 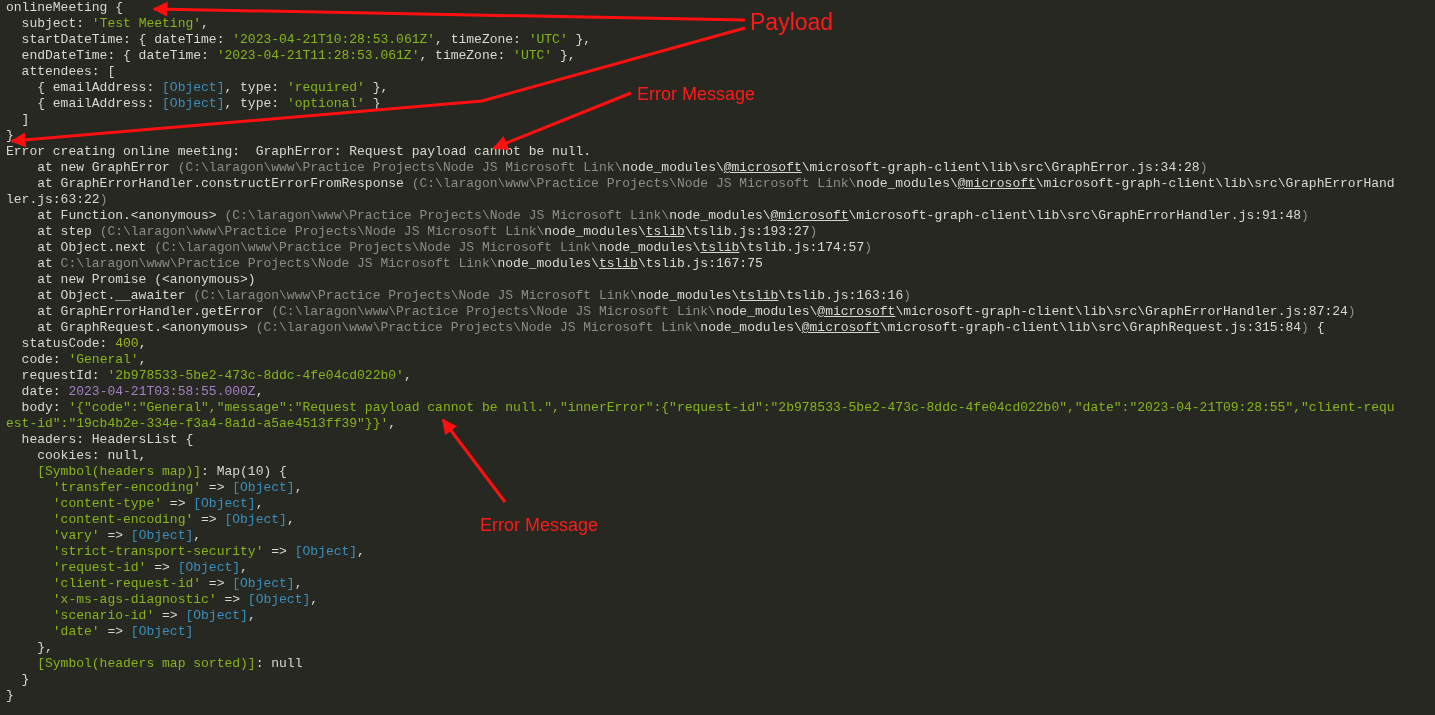 I want to click on console-line: est-id":"19cb4b2e-334e-f3a4-8a1d-a5ae4513ff39"}}',, so click(x=201, y=424).